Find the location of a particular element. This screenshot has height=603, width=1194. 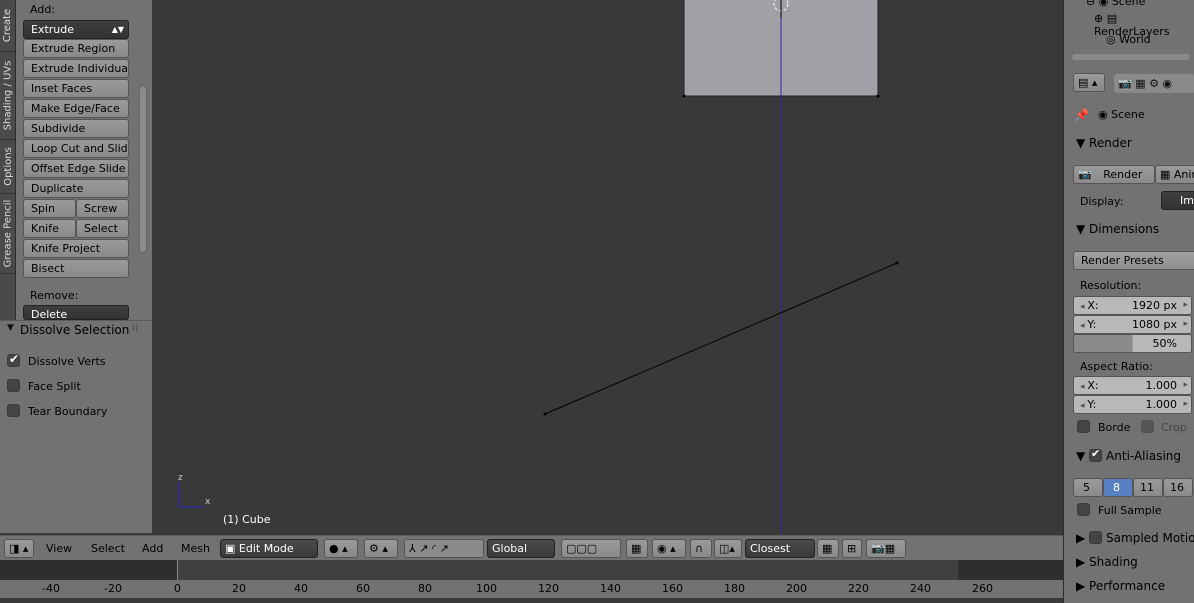

snap-target-select: Closest is located at coordinates (780, 548).